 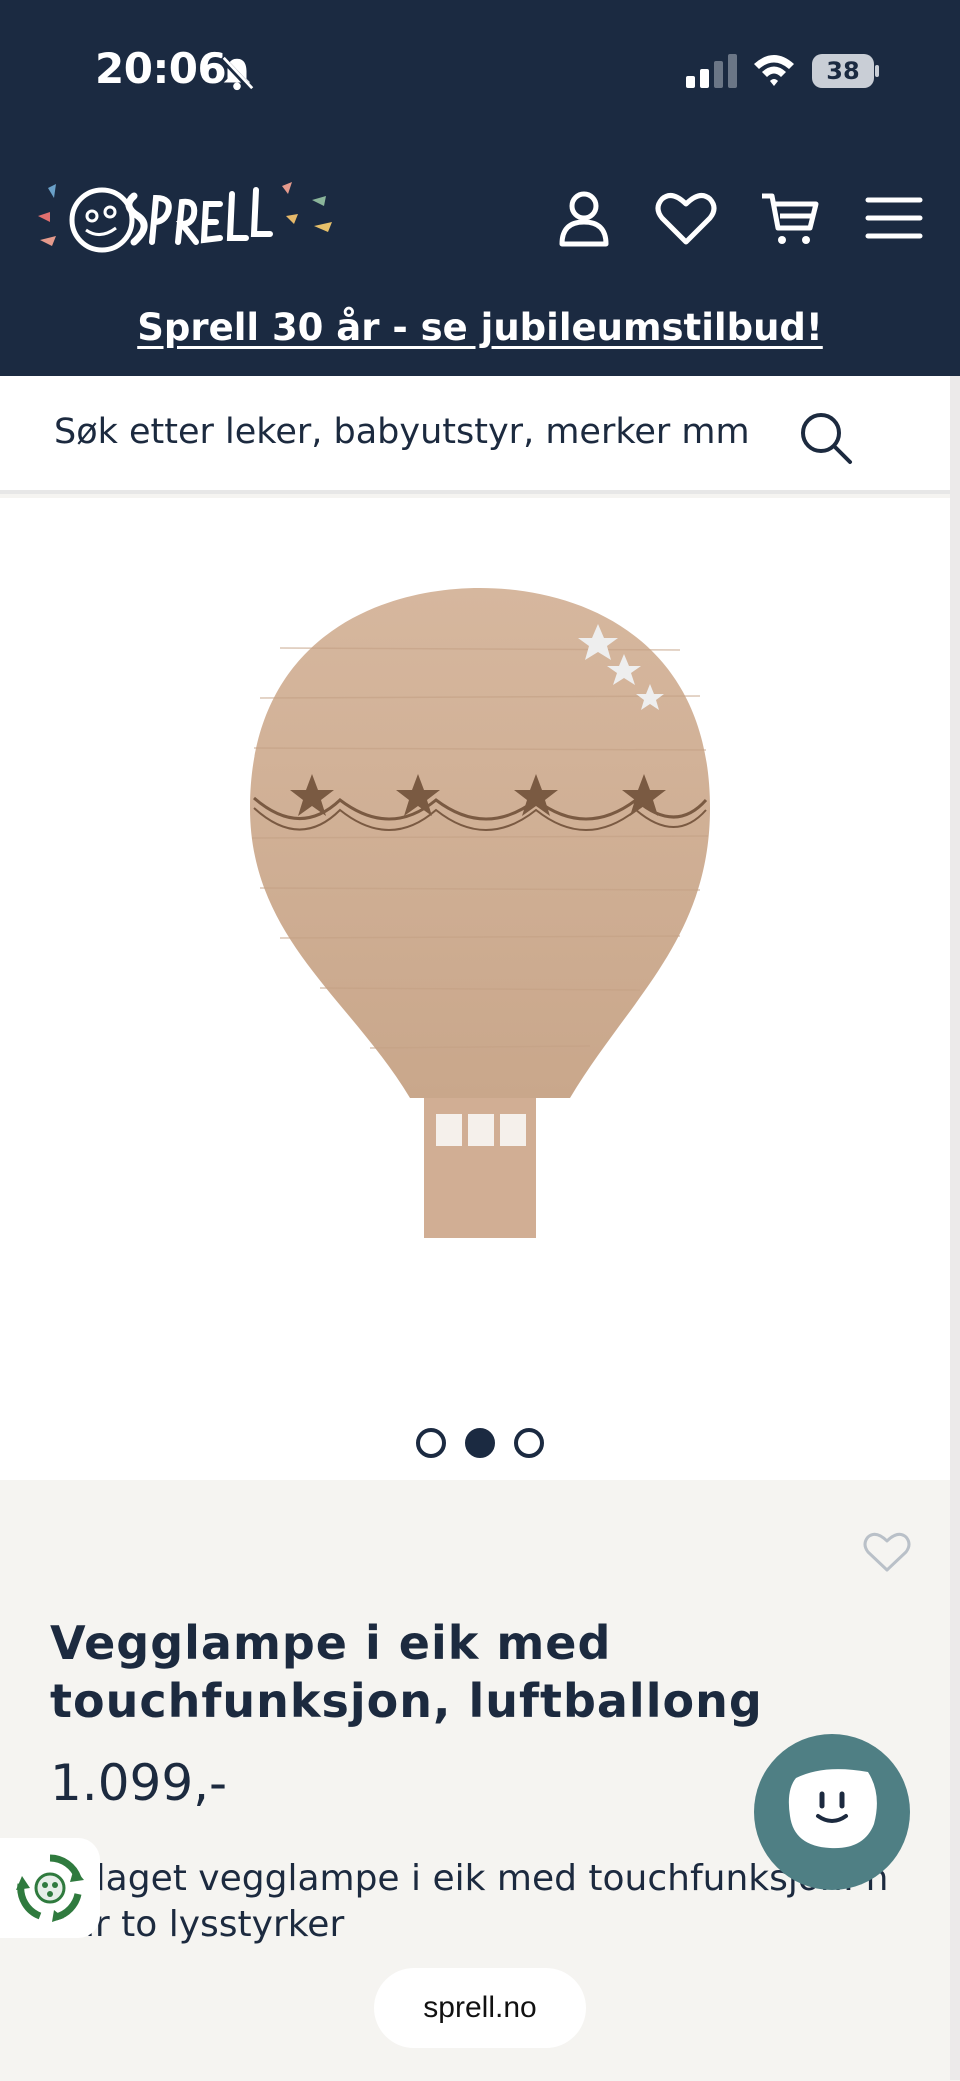 What do you see at coordinates (843, 71) in the screenshot?
I see `battery-level: 38` at bounding box center [843, 71].